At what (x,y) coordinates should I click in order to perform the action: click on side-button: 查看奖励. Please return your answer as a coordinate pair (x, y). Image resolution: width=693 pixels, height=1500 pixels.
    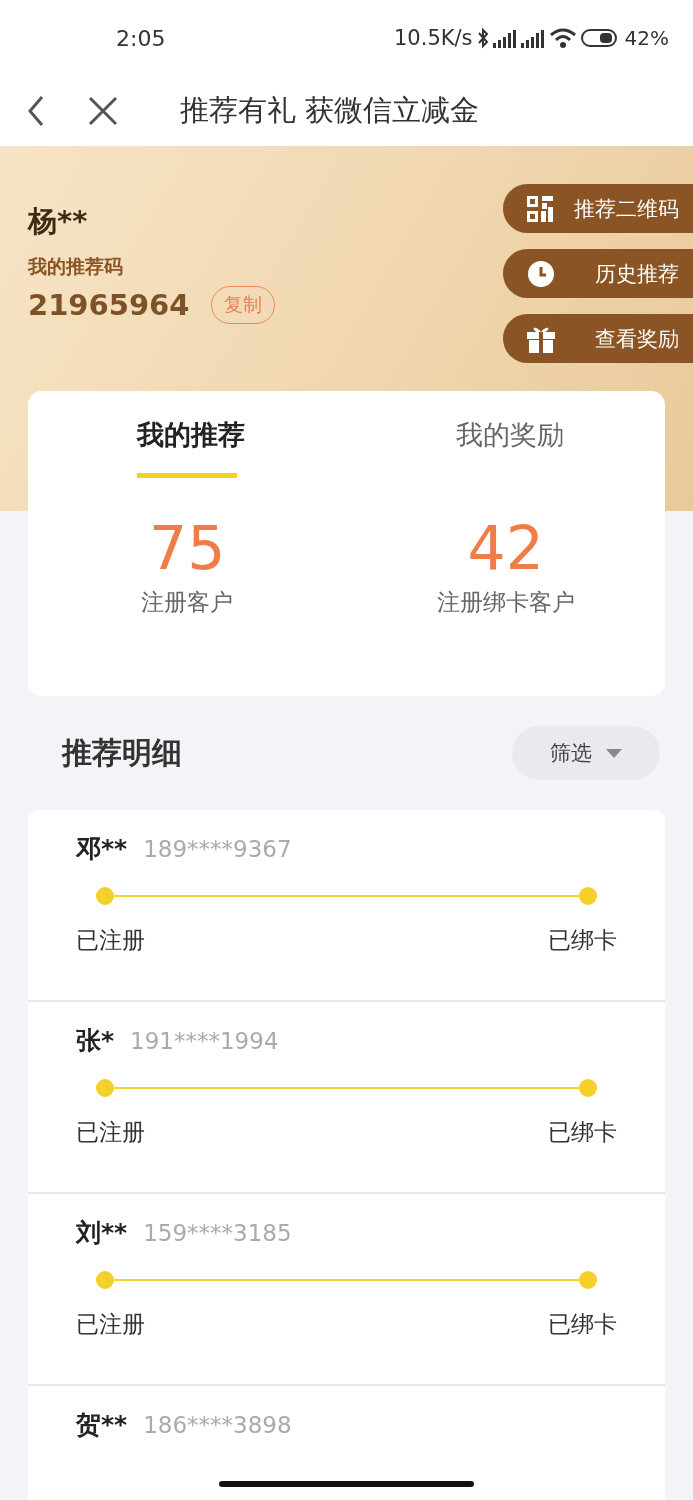
    Looking at the image, I should click on (598, 338).